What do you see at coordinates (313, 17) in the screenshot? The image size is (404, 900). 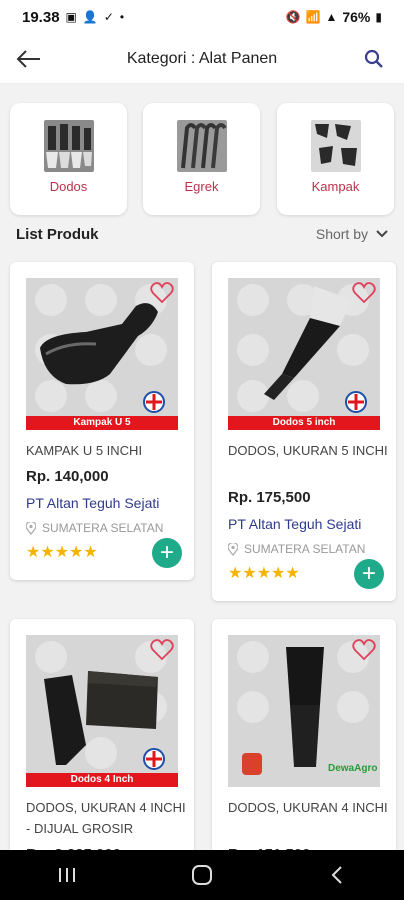 I see `wifi-icon: 📶` at bounding box center [313, 17].